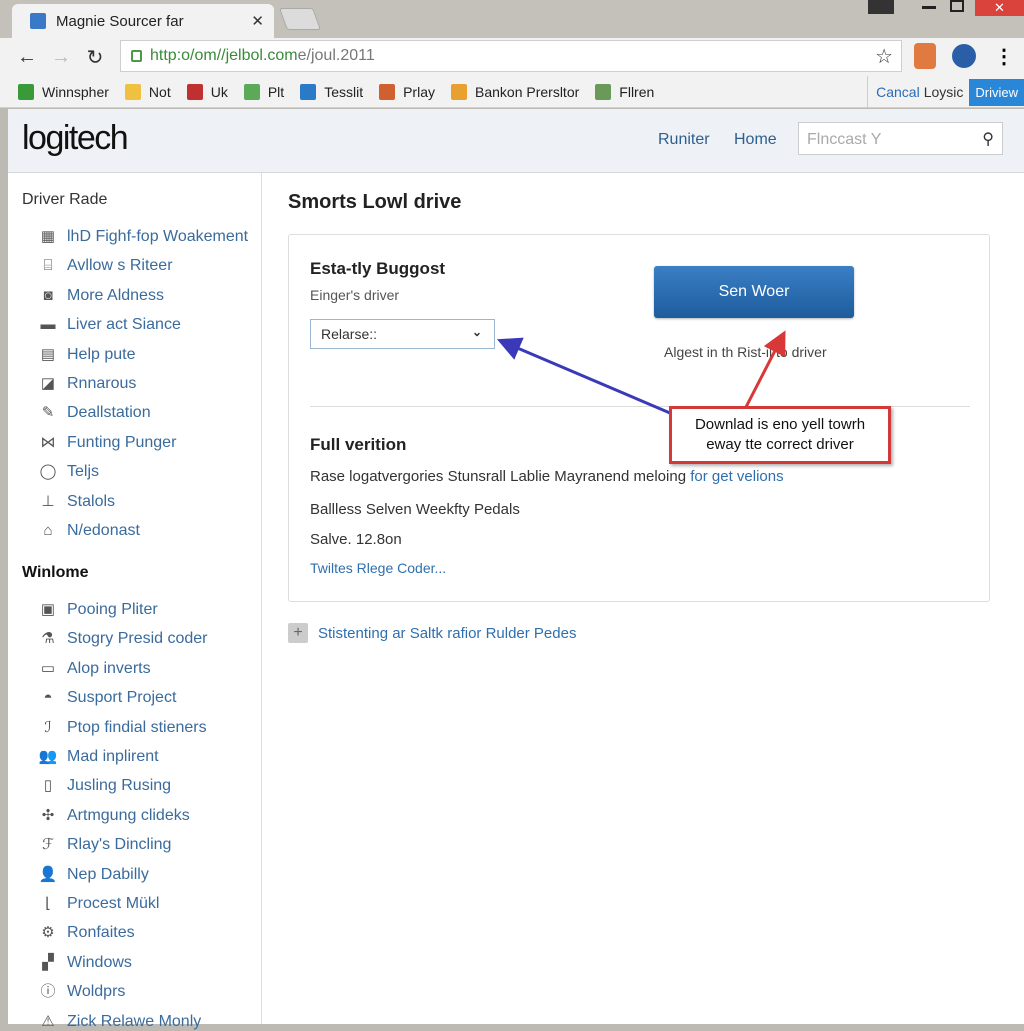 Image resolution: width=1024 pixels, height=1031 pixels. What do you see at coordinates (925, 56) in the screenshot?
I see `extension-lock-icon` at bounding box center [925, 56].